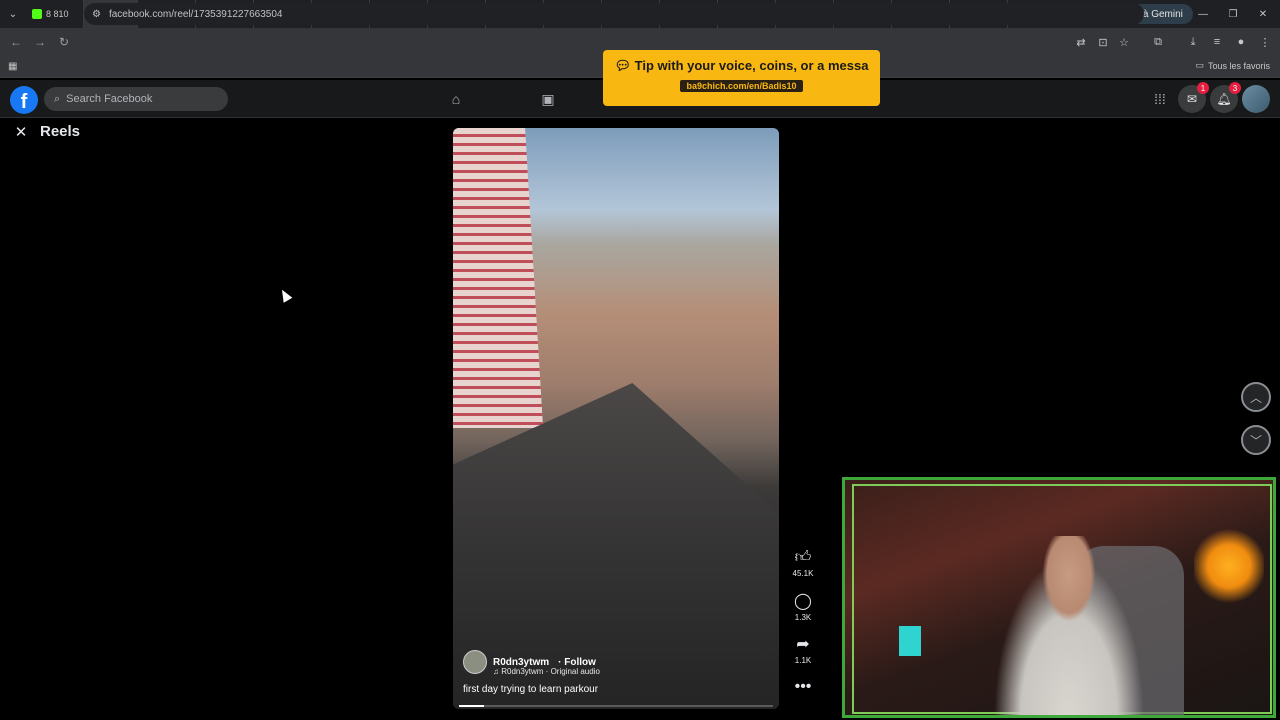 Image resolution: width=1280 pixels, height=720 pixels. I want to click on notifications-badge: 3, so click(1235, 88).